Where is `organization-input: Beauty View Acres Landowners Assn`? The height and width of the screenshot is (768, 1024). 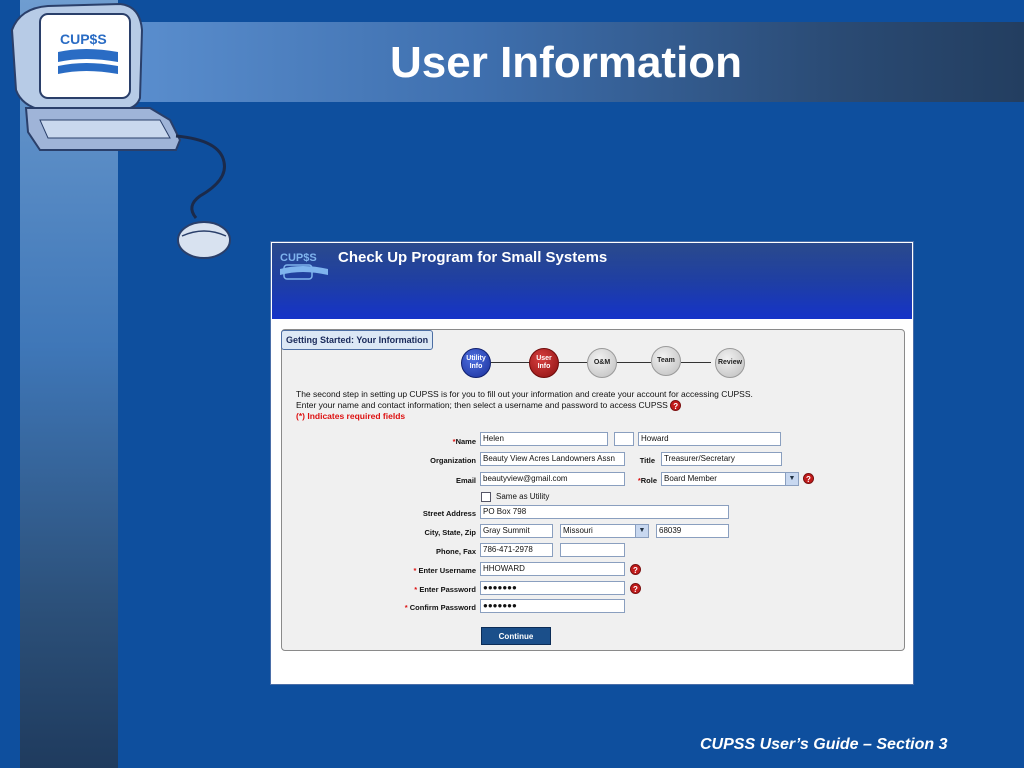 organization-input: Beauty View Acres Landowners Assn is located at coordinates (552, 459).